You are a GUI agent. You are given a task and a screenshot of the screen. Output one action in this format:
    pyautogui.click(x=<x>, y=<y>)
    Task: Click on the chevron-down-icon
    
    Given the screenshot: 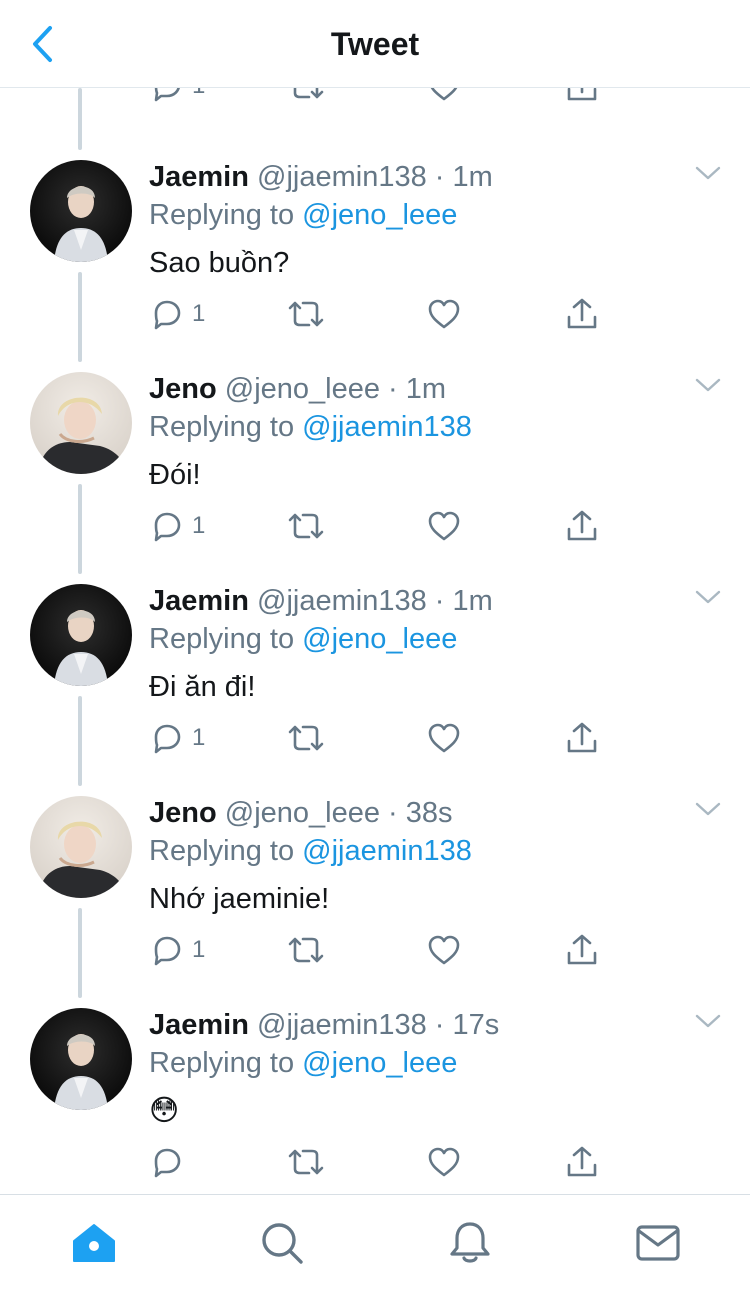 What is the action you would take?
    pyautogui.click(x=708, y=1021)
    